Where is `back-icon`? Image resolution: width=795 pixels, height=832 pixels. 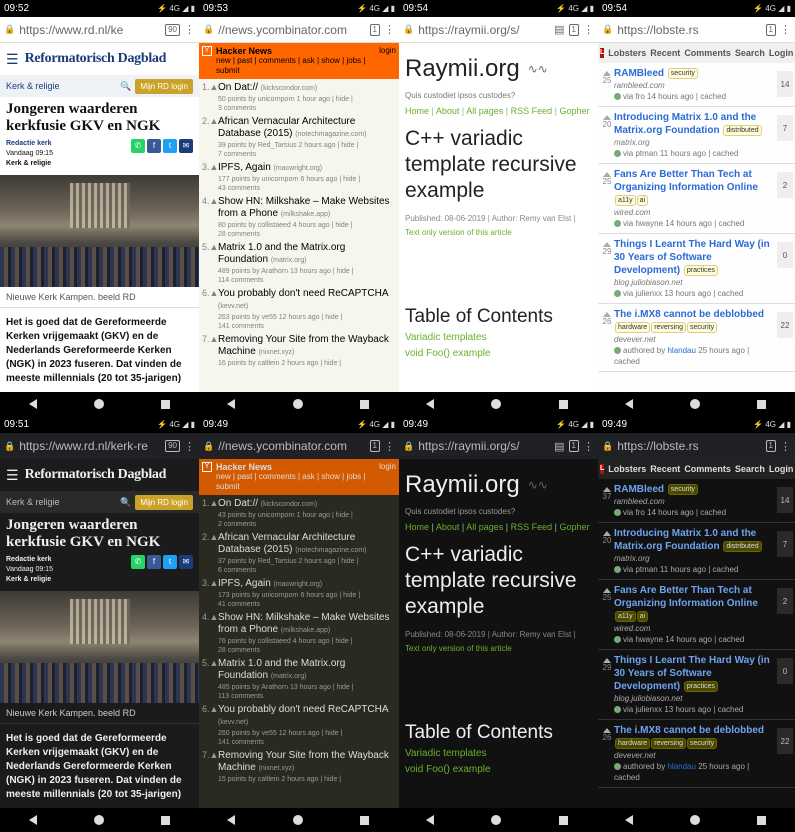 back-icon is located at coordinates (231, 404).